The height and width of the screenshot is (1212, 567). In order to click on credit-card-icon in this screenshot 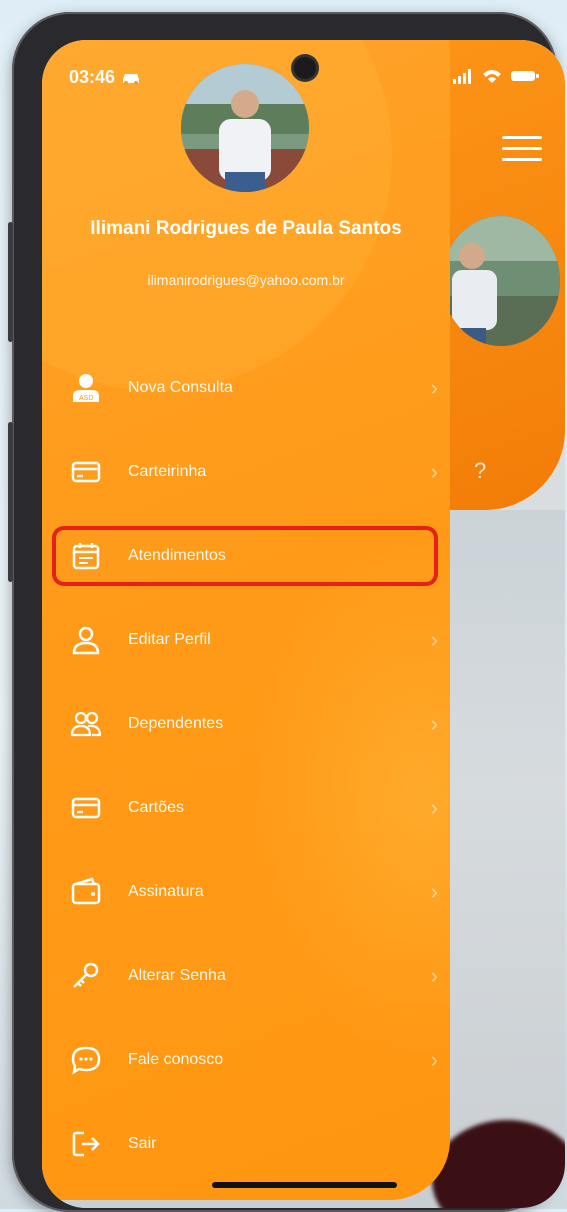, I will do `click(86, 808)`.